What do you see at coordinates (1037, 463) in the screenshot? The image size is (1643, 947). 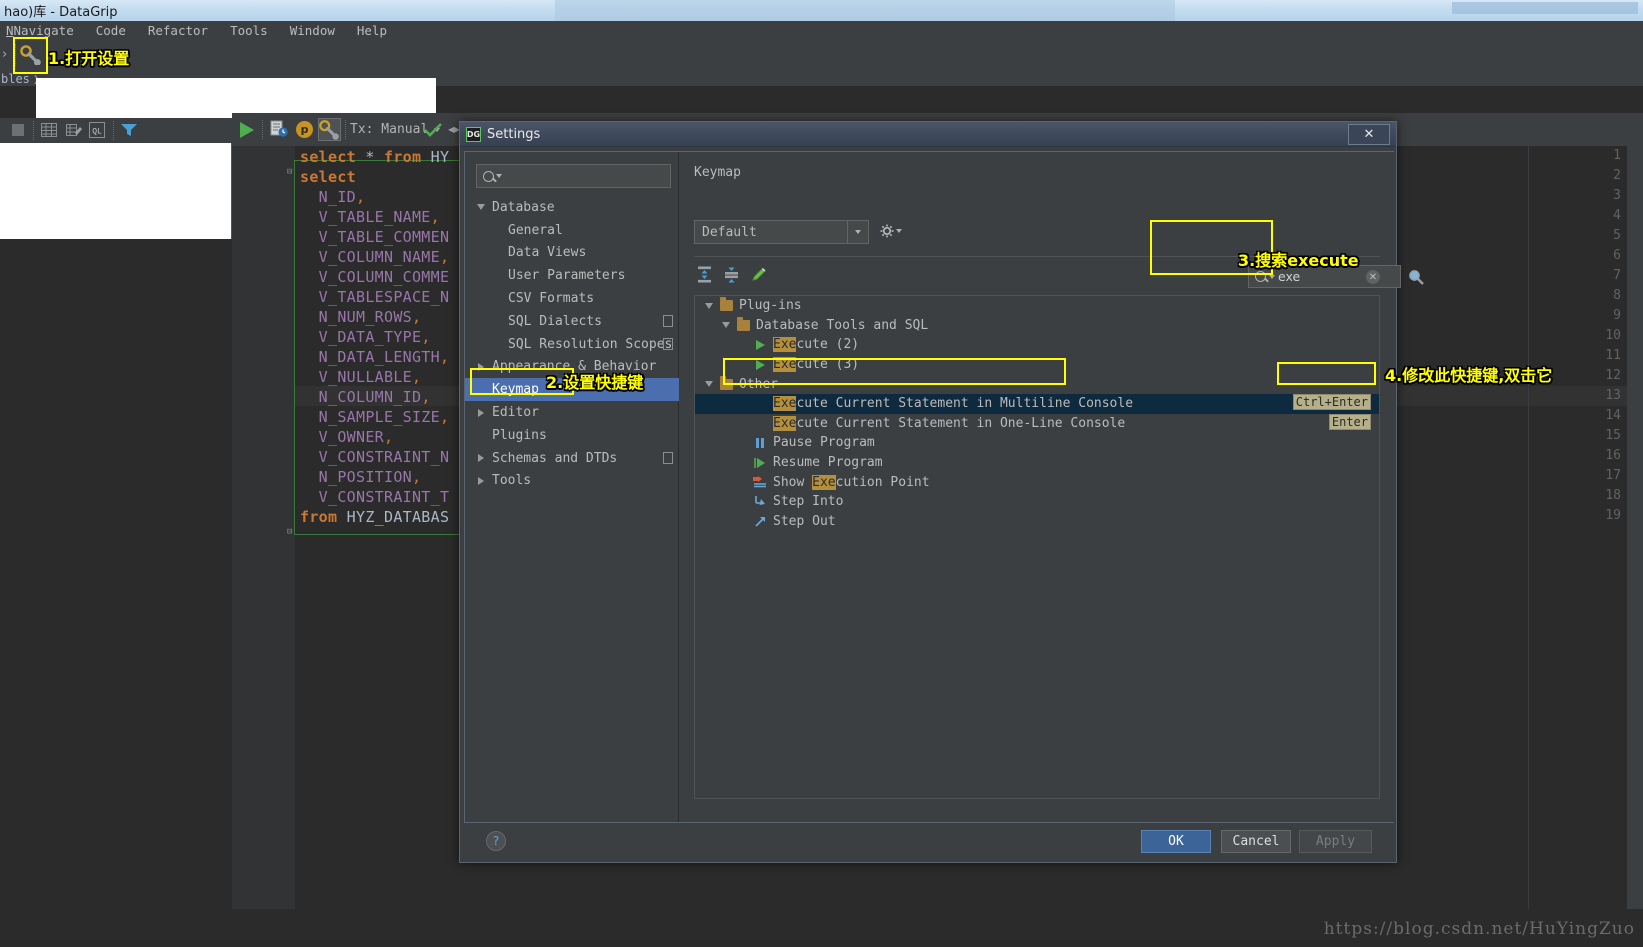 I see `keymap-action-row: Resume Program` at bounding box center [1037, 463].